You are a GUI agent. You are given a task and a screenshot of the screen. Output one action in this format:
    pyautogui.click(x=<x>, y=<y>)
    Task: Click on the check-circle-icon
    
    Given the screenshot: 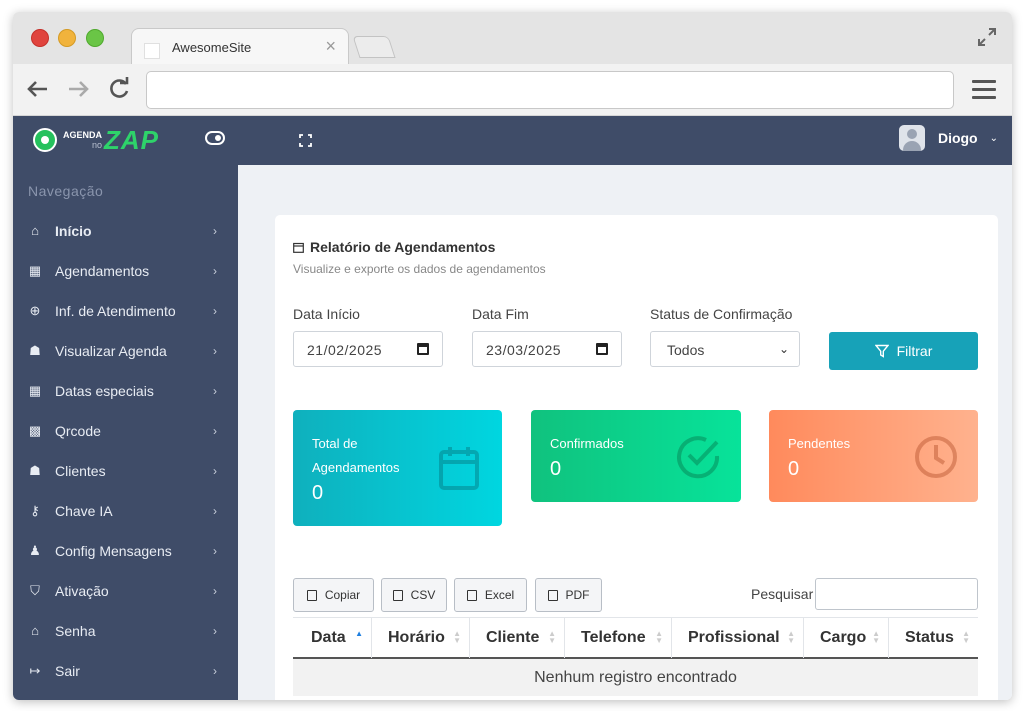 What is the action you would take?
    pyautogui.click(x=698, y=457)
    